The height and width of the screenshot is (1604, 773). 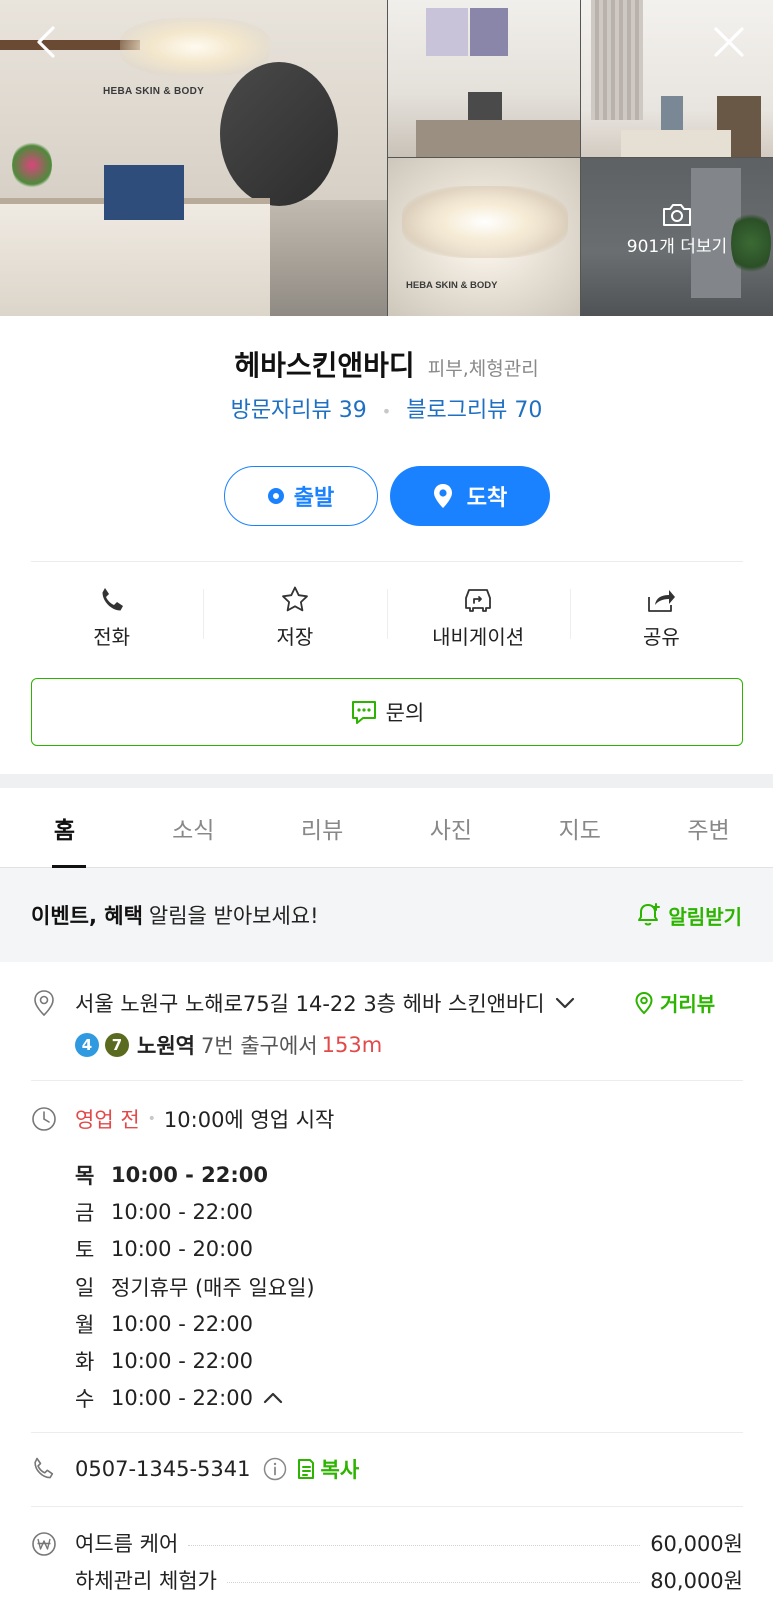 I want to click on chevron-up-icon, so click(x=273, y=1398).